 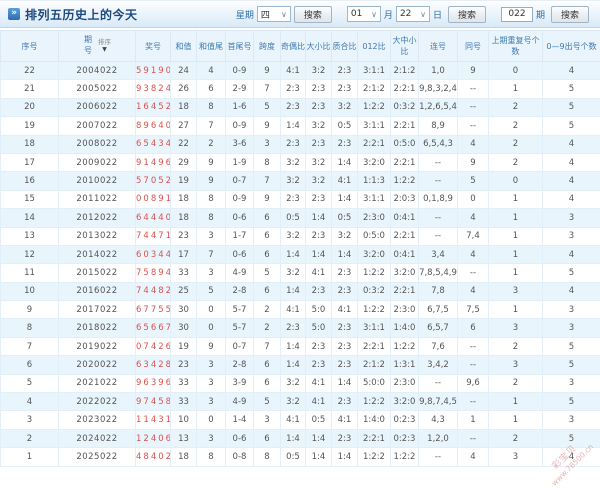 What do you see at coordinates (239, 89) in the screenshot?
I see `cell-first-last: 2-9` at bounding box center [239, 89].